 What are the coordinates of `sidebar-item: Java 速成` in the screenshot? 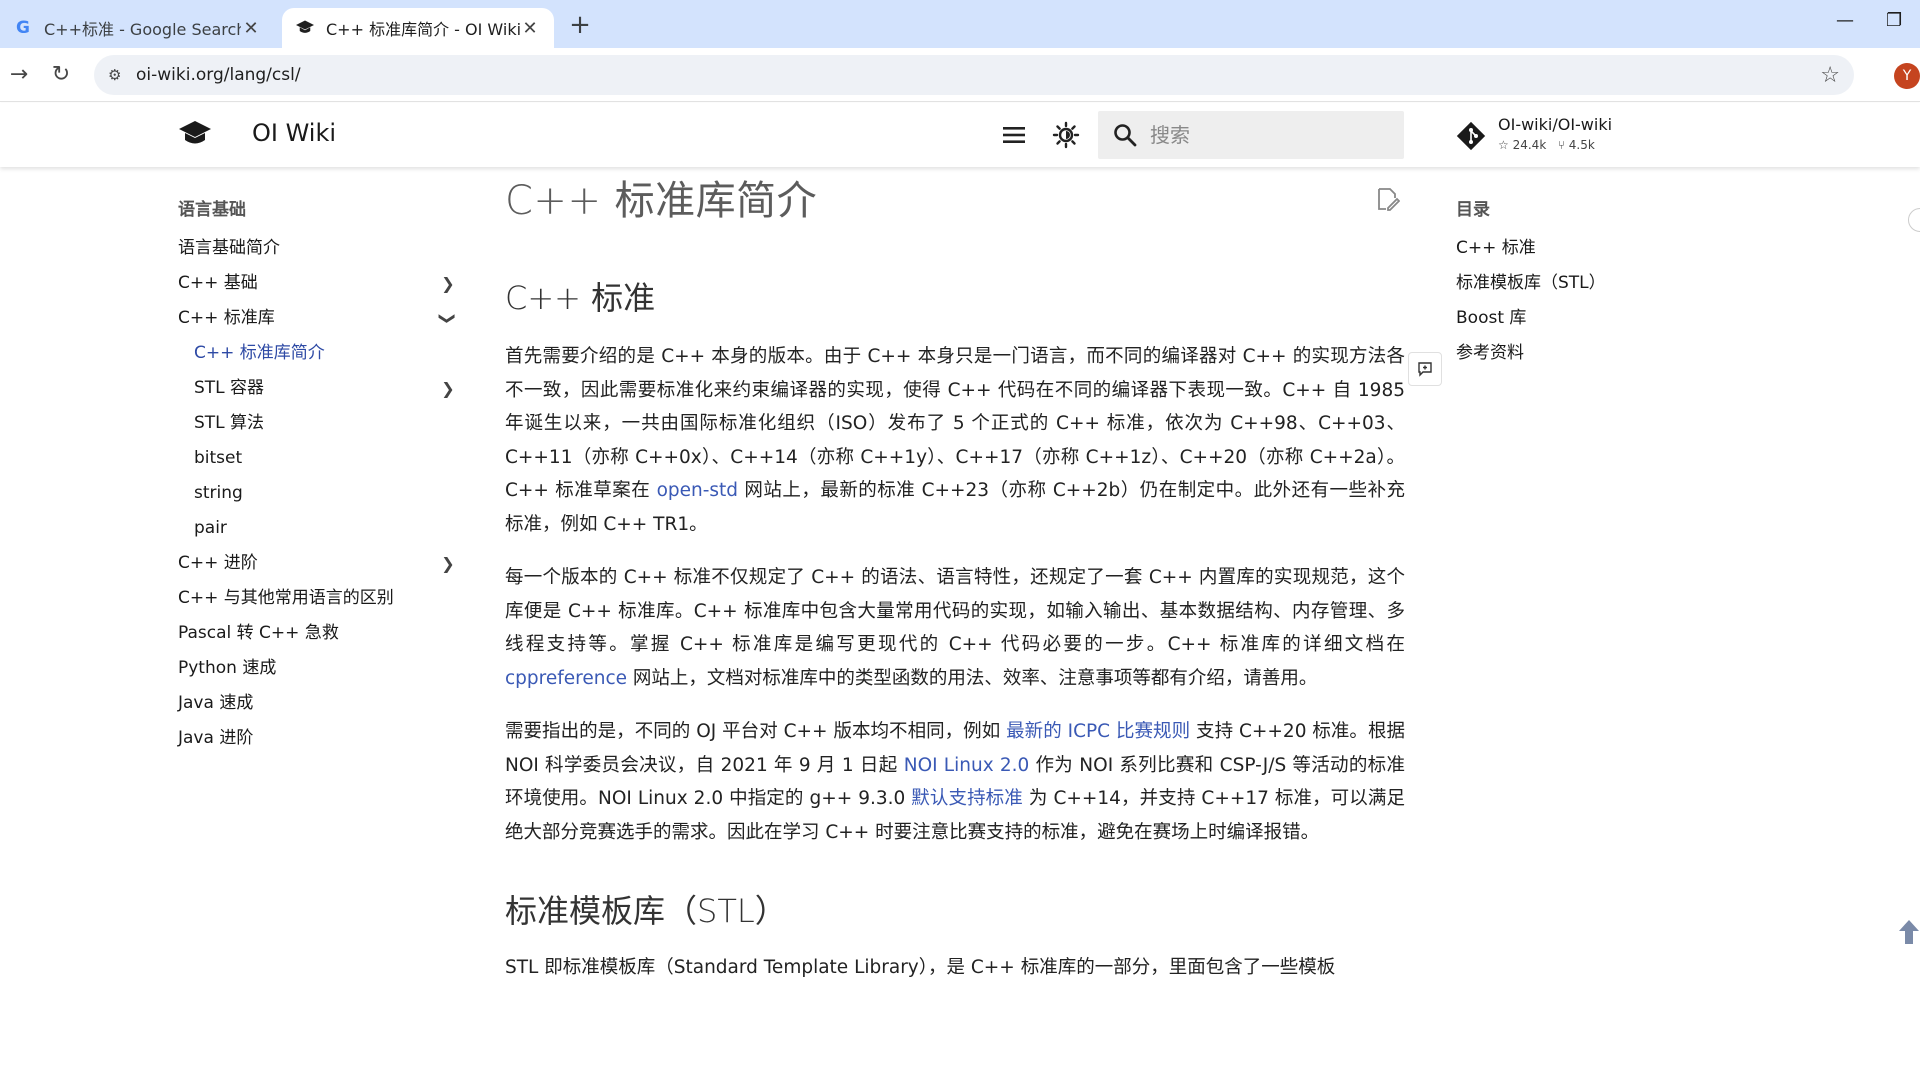 It's located at (318, 703).